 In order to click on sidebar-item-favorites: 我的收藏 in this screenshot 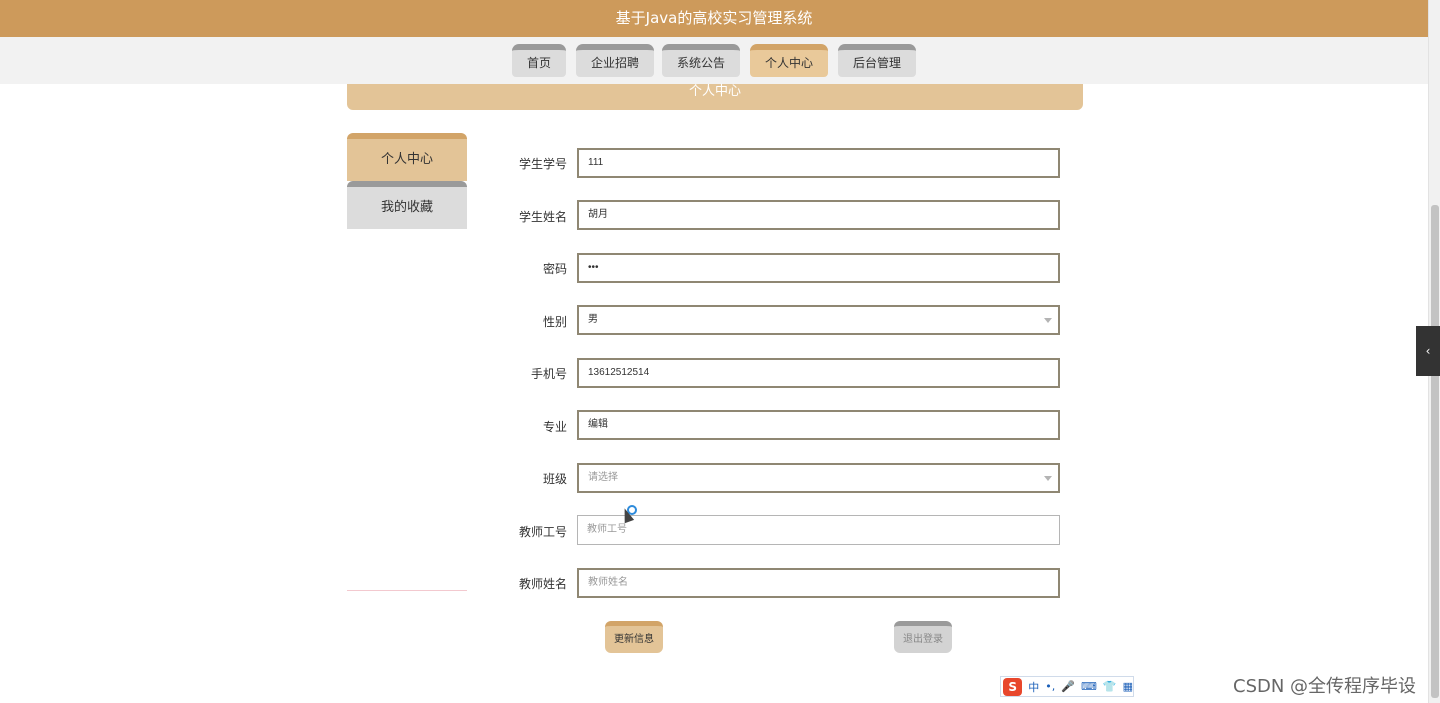, I will do `click(407, 205)`.